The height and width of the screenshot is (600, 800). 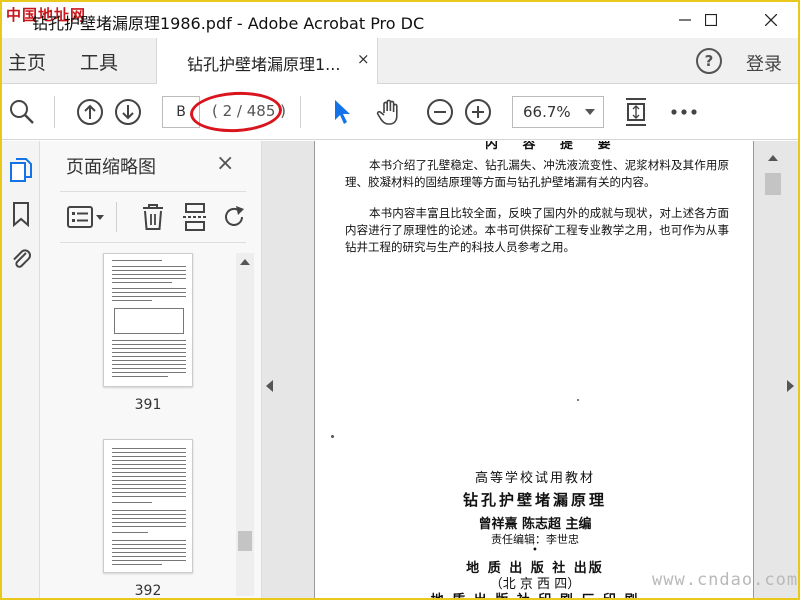 I want to click on maximize-icon, so click(x=711, y=20).